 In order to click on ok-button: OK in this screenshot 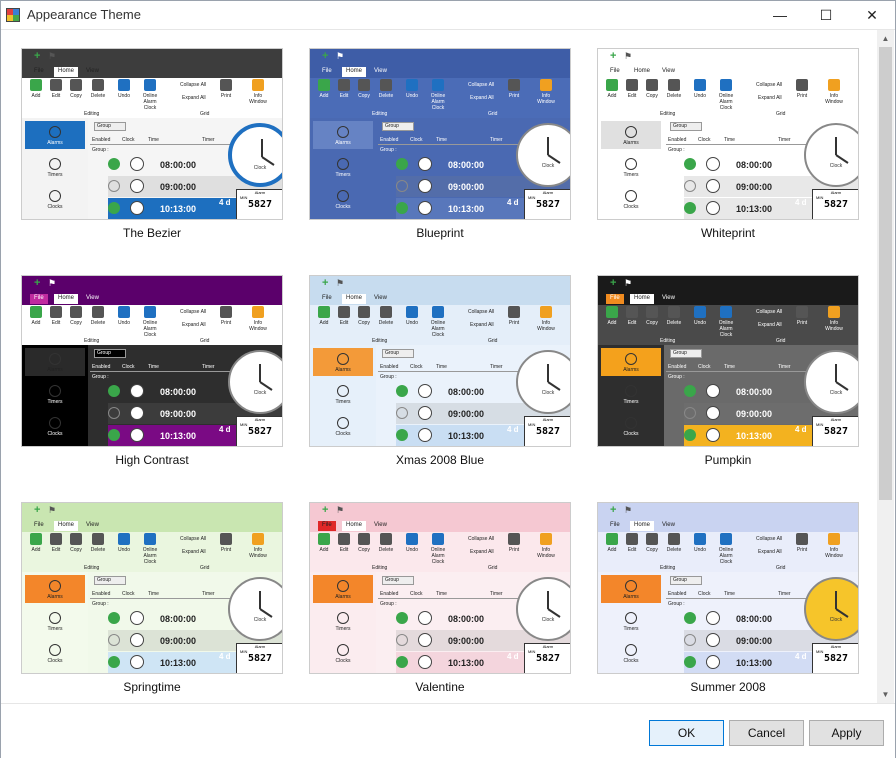, I will do `click(686, 733)`.